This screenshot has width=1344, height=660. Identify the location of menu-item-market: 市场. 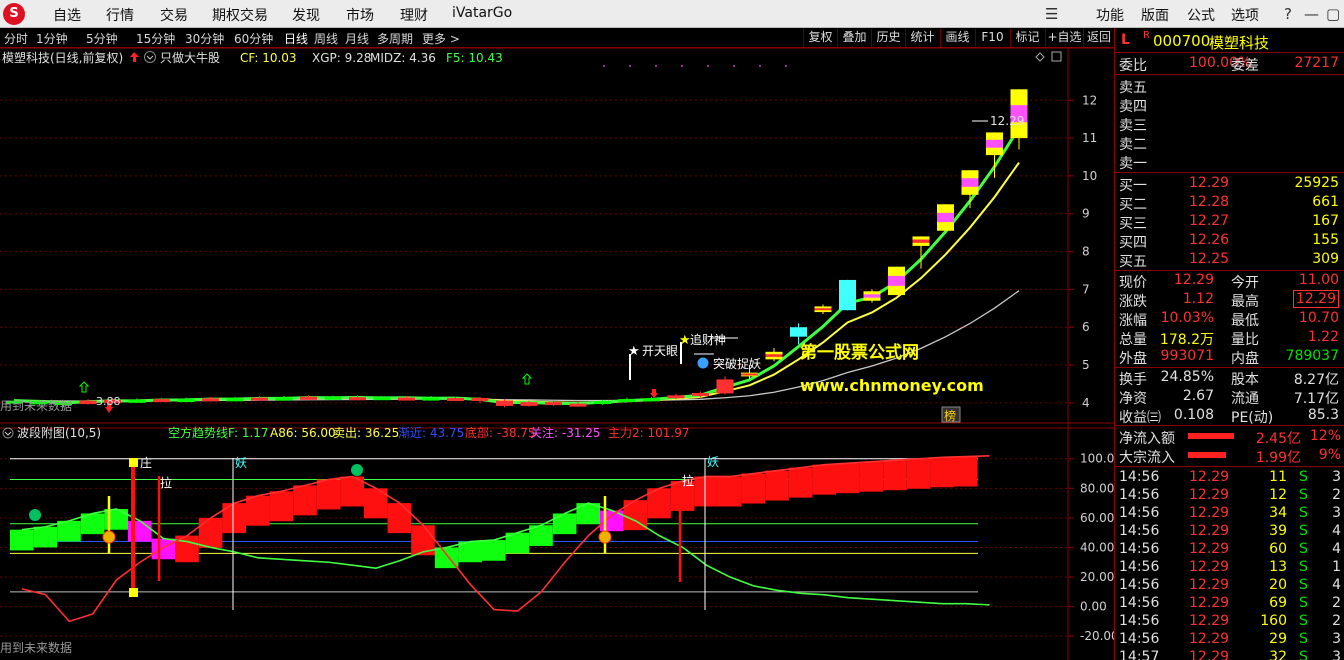
(360, 15).